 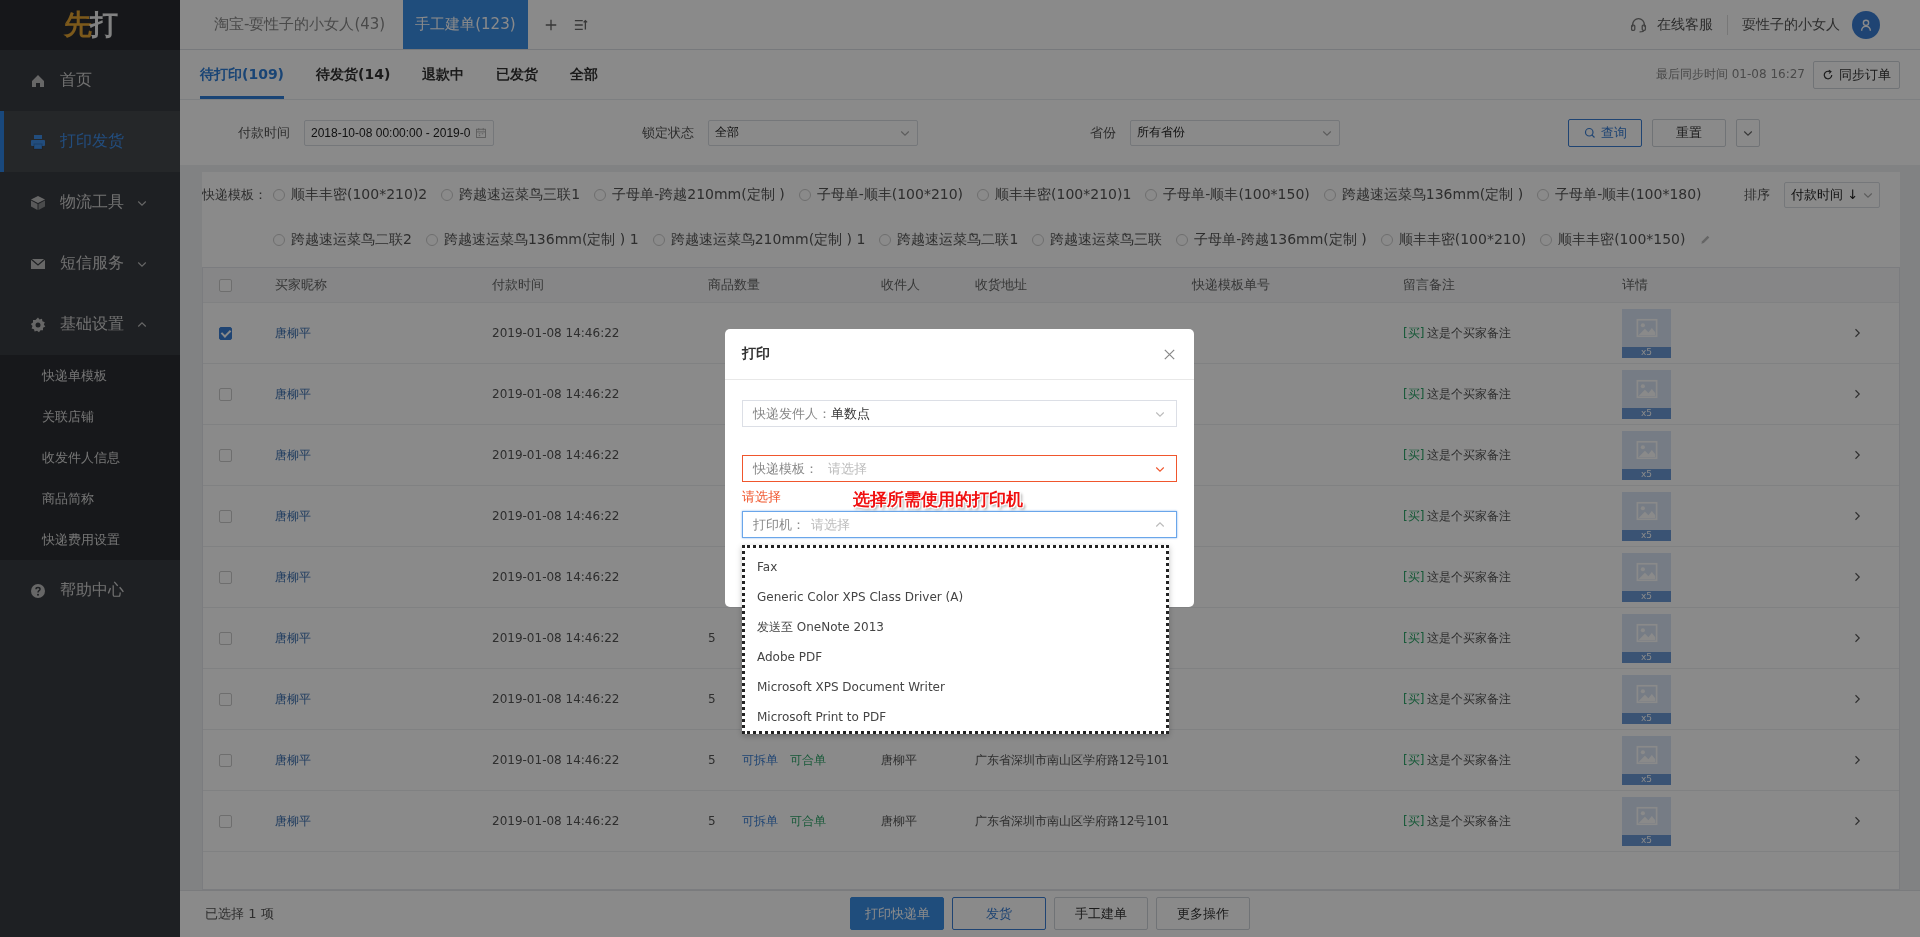 I want to click on status-tab: 待发货(14), so click(x=353, y=74).